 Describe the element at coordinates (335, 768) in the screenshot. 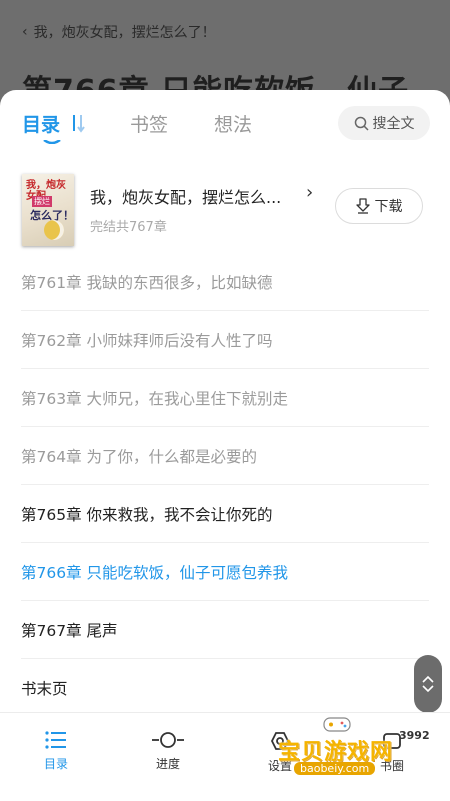

I see `watermark-url: baobeiy.com` at that location.